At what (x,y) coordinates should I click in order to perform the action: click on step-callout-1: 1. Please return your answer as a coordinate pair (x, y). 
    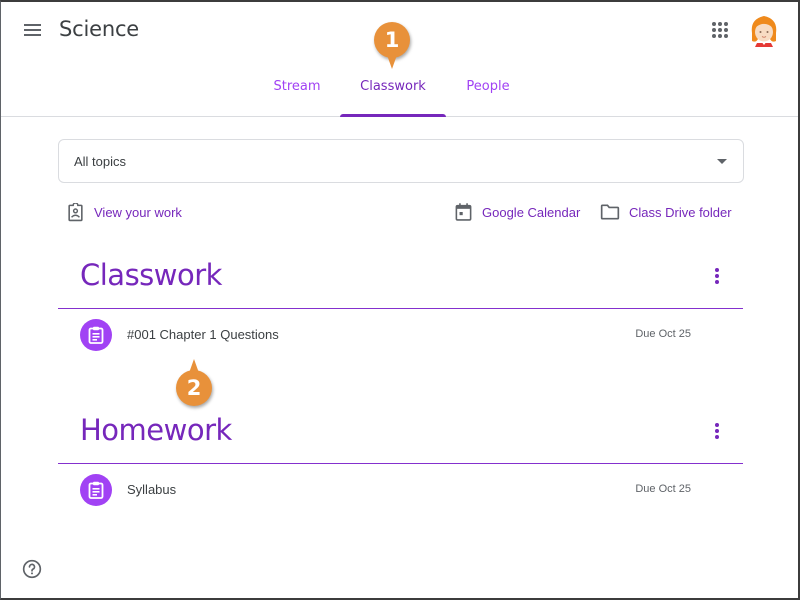
    Looking at the image, I should click on (392, 45).